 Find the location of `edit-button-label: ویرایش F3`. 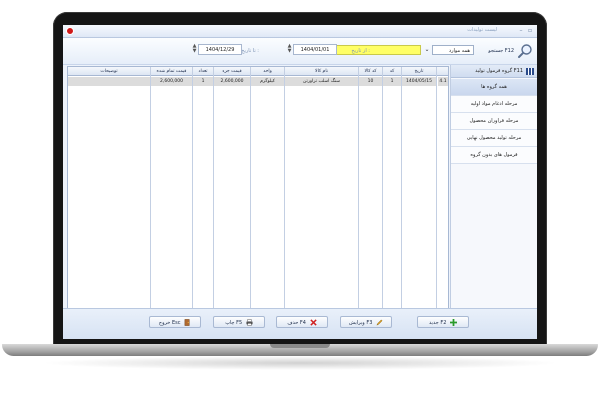

edit-button-label: ویرایش F3 is located at coordinates (361, 323).